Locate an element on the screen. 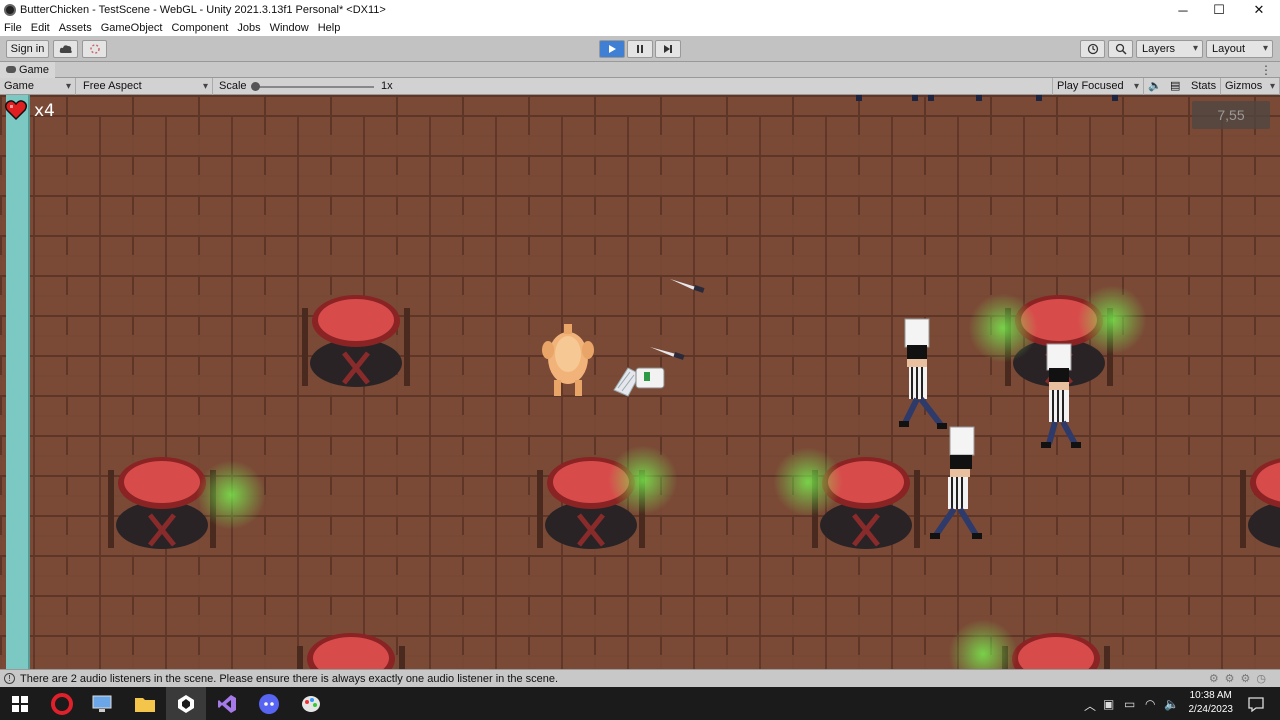 The width and height of the screenshot is (1280, 720). scale-slider-handle is located at coordinates (255, 86).